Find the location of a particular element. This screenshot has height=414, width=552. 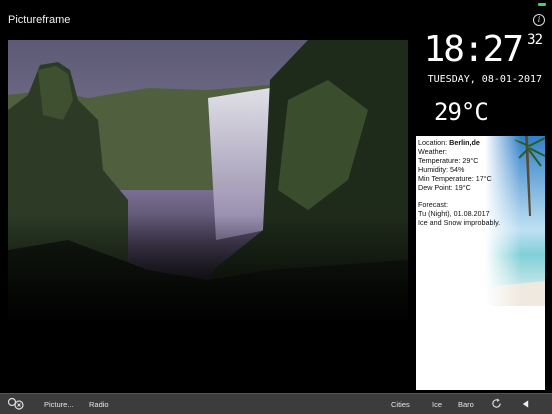

dew-point-row: Dew Point: 19°C is located at coordinates (444, 187).